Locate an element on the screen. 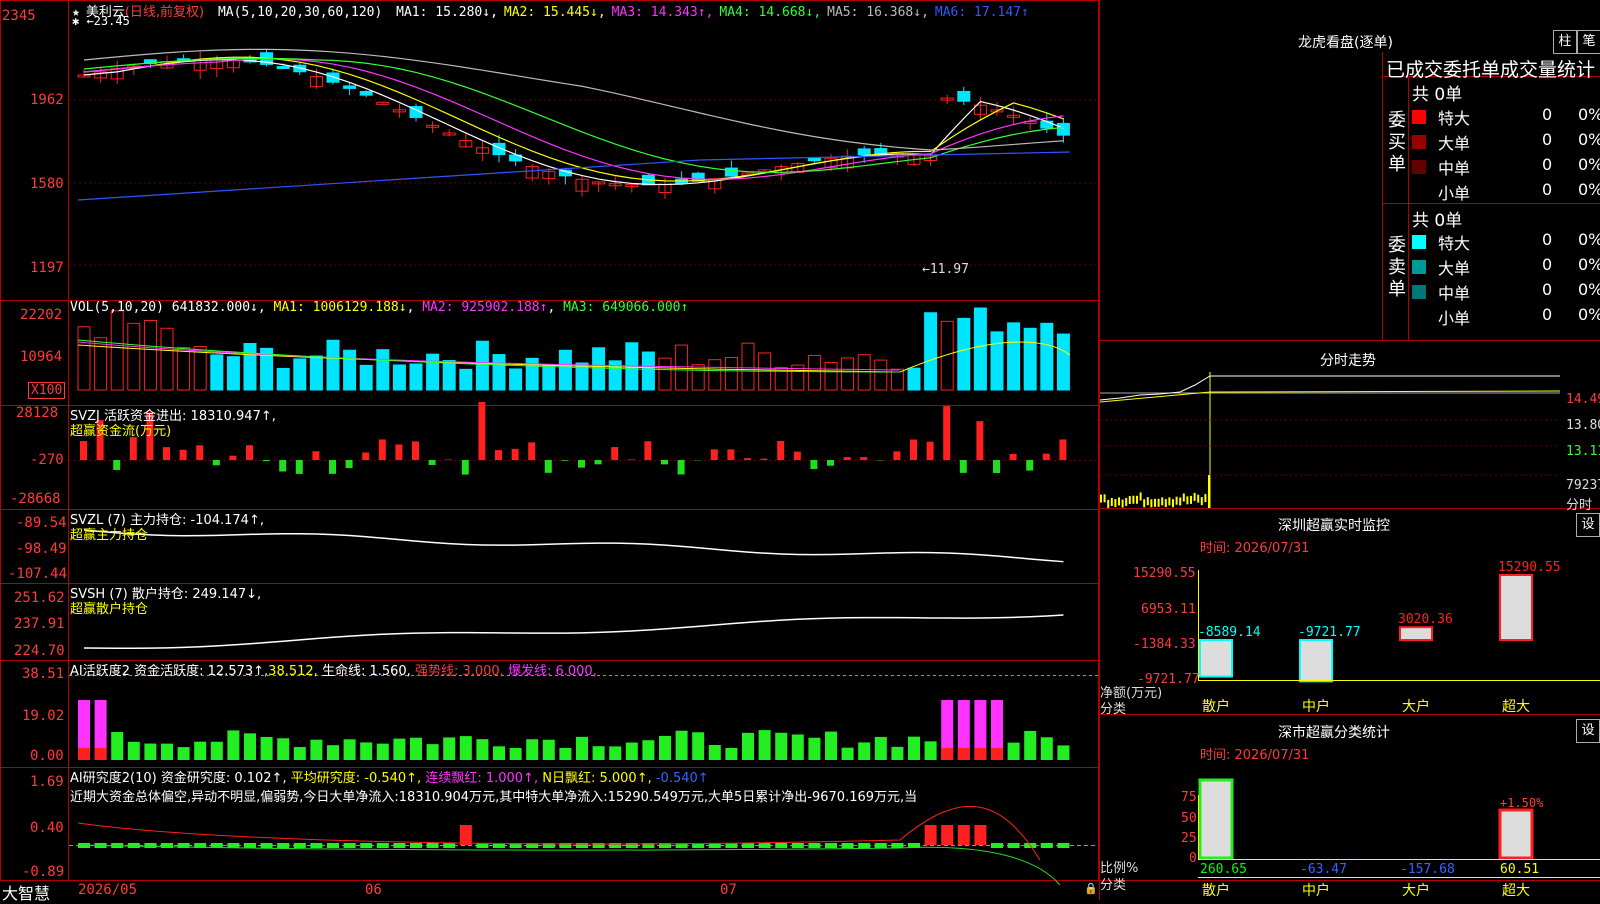  ai-research-title: AI研究度2(10) is located at coordinates (113, 778).